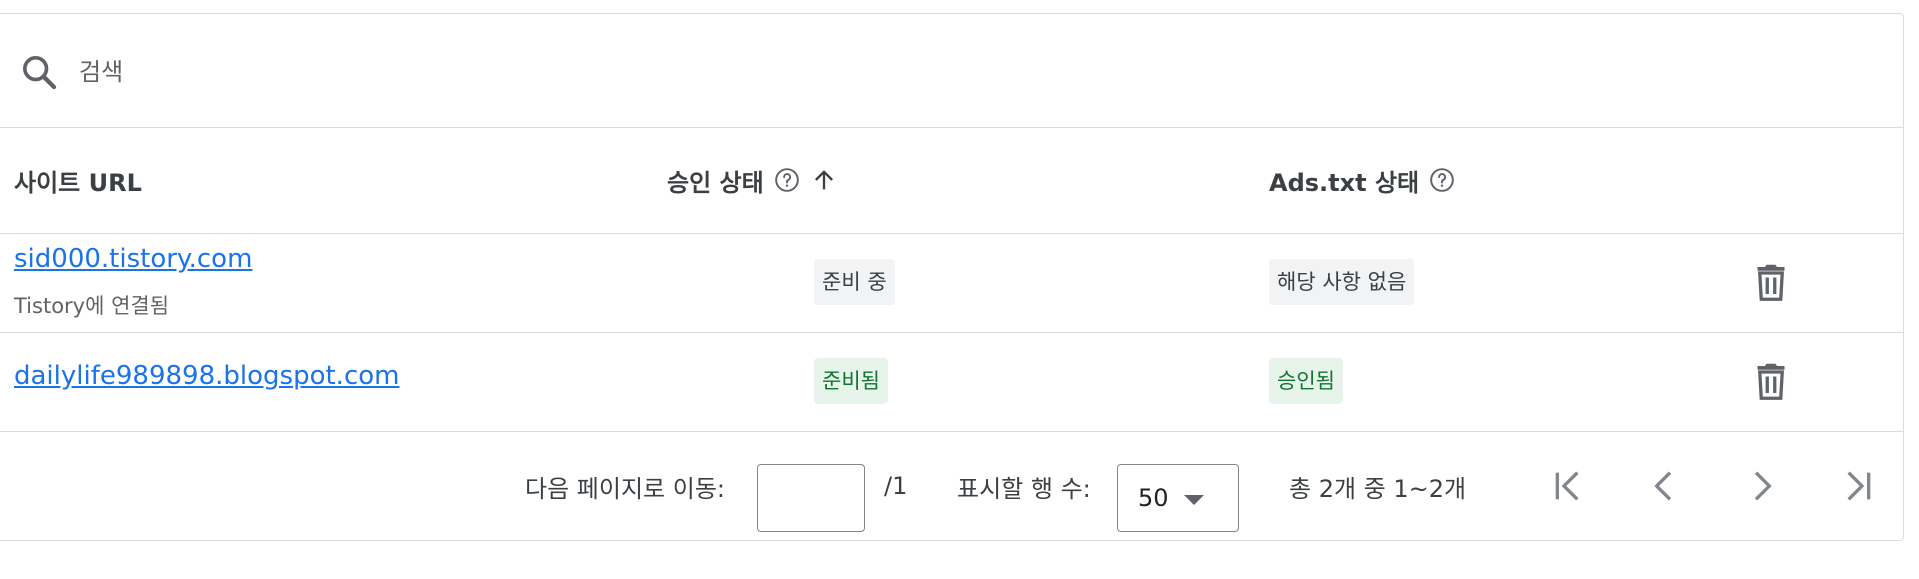  I want to click on column-header-approval-status: 승인 상태, so click(752, 180).